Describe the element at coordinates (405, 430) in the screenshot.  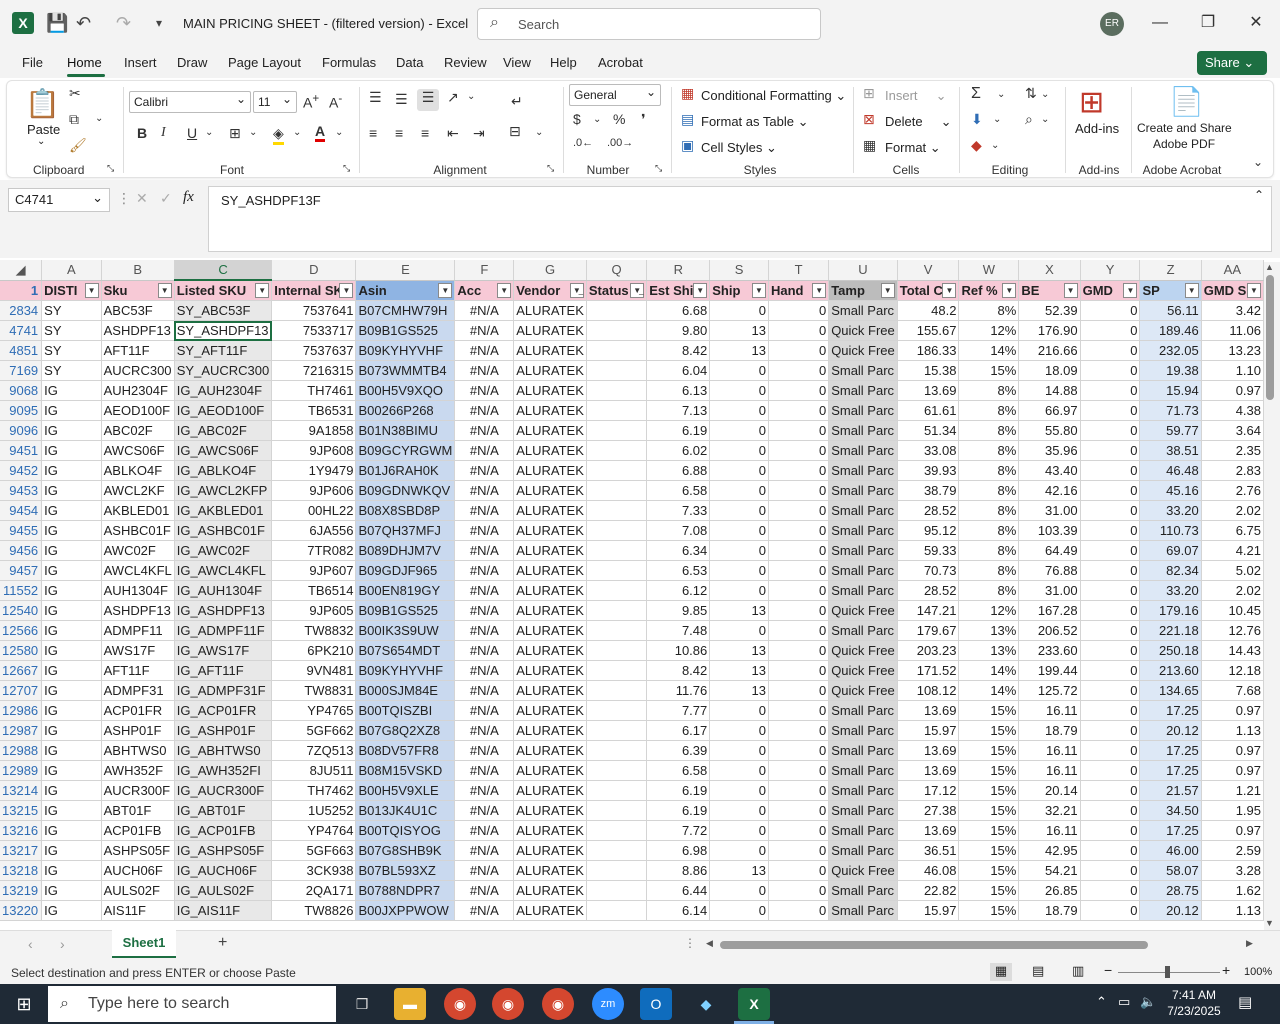
I see `cell: B01N38BIMU` at that location.